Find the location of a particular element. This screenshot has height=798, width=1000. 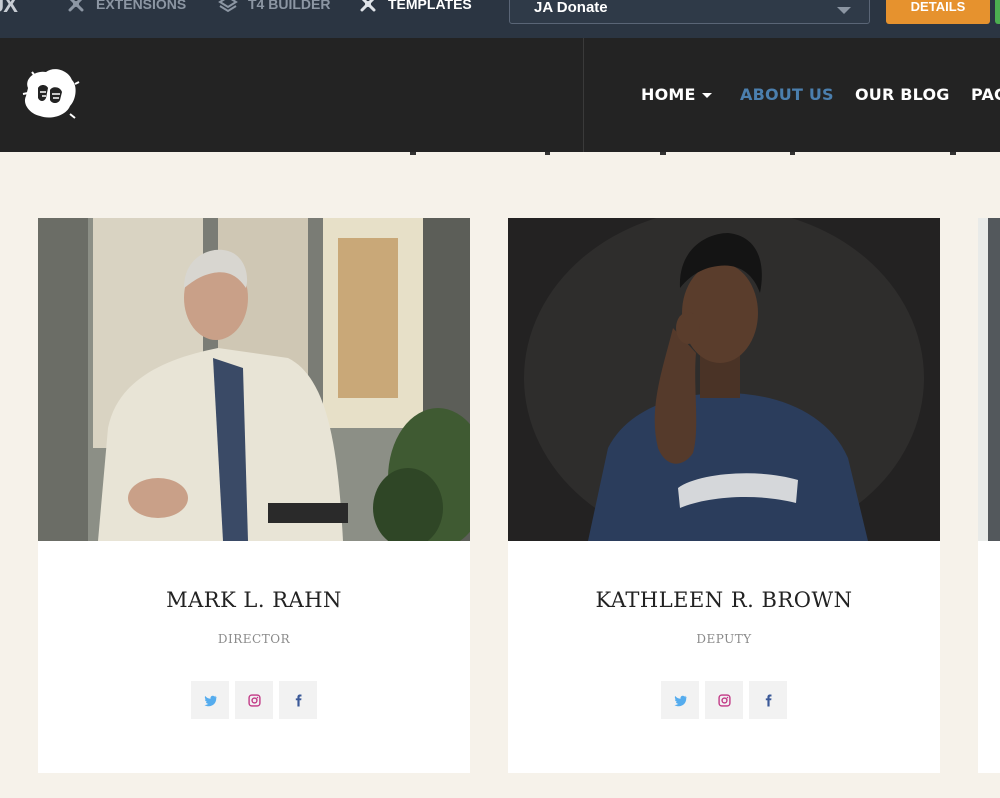

topbar-link-label: EXTENSIONS is located at coordinates (141, 6).